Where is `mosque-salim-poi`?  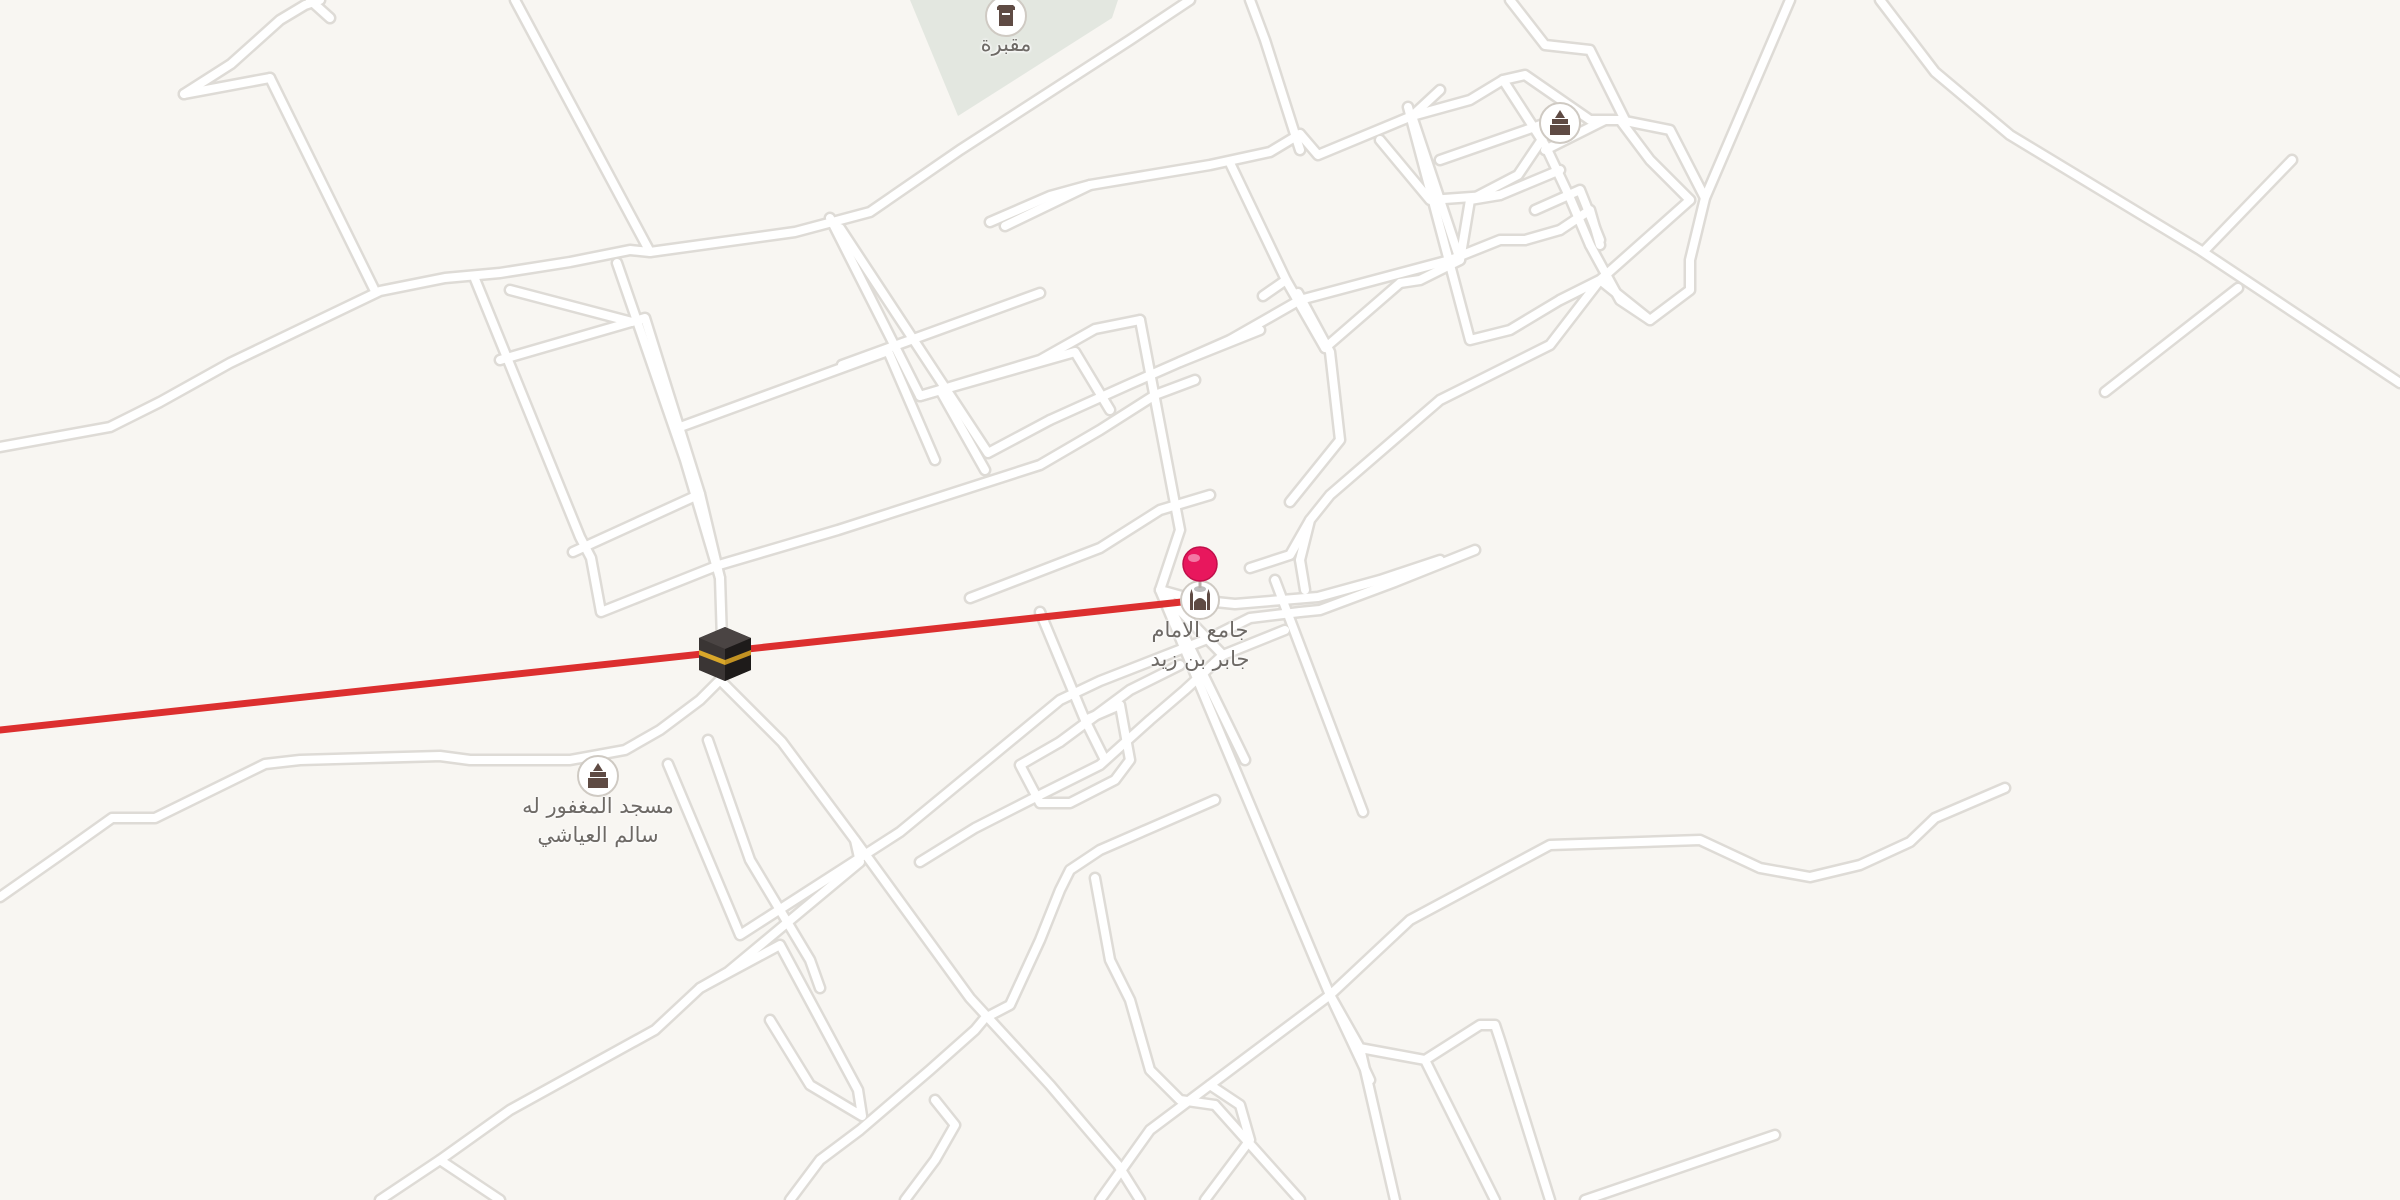
mosque-salim-poi is located at coordinates (598, 776).